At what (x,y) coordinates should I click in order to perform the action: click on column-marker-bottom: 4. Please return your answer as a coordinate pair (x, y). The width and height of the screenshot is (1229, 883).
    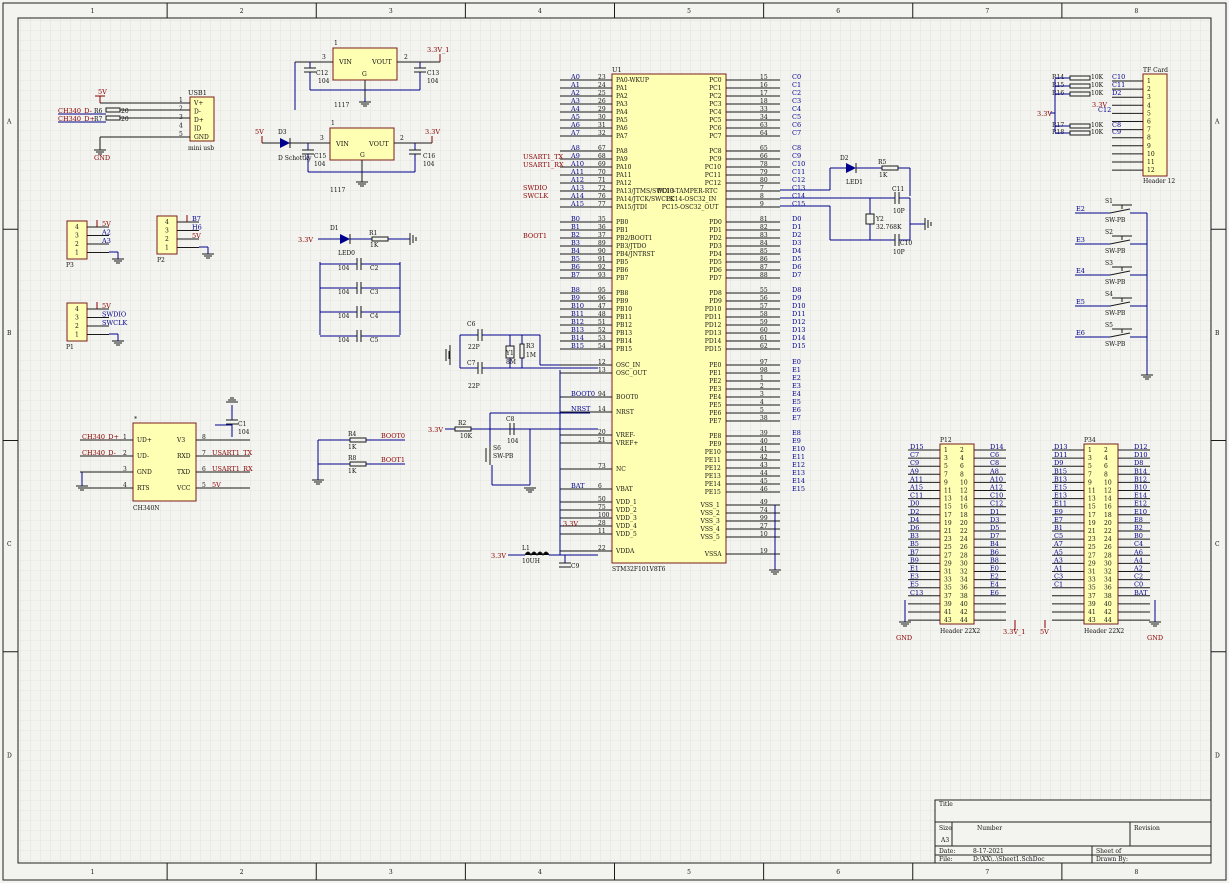
    Looking at the image, I should click on (540, 872).